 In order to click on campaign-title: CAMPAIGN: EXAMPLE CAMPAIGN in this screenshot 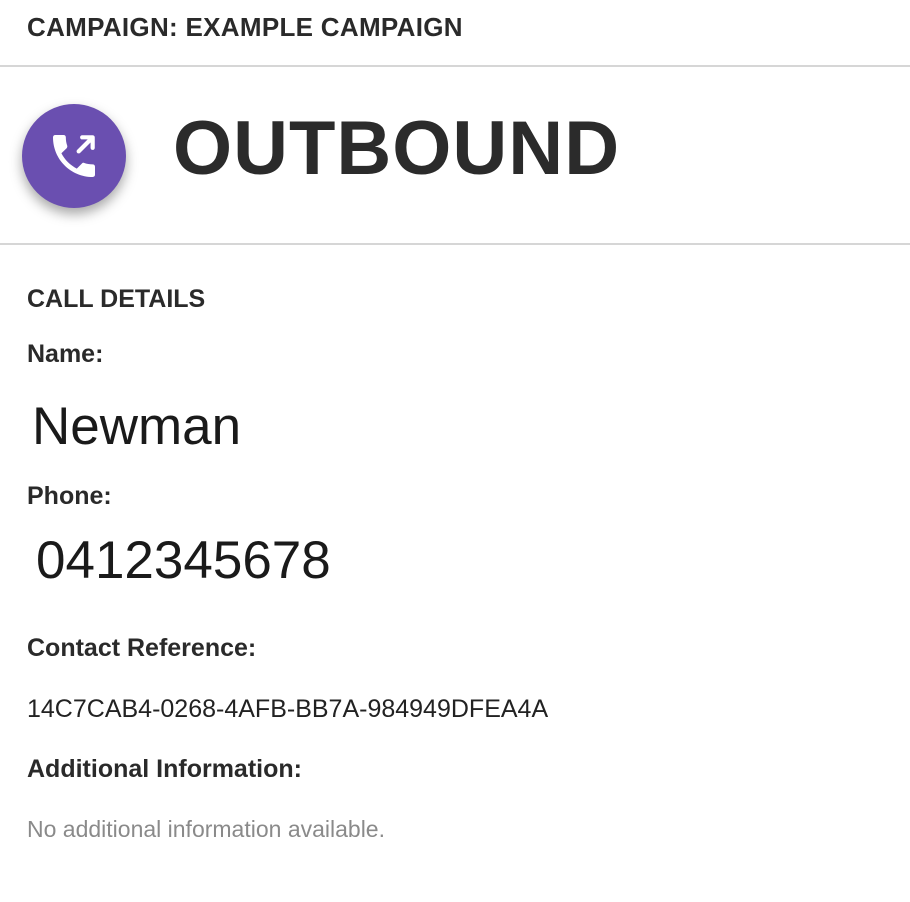, I will do `click(245, 27)`.